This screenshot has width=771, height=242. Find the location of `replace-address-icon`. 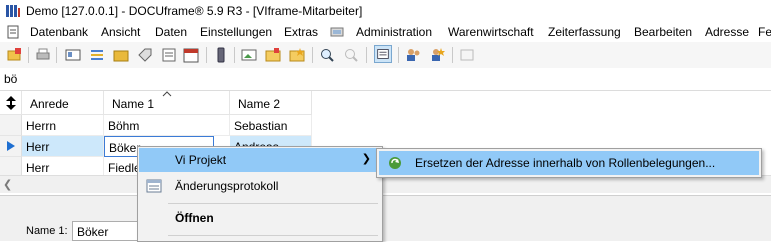

replace-address-icon is located at coordinates (395, 163).